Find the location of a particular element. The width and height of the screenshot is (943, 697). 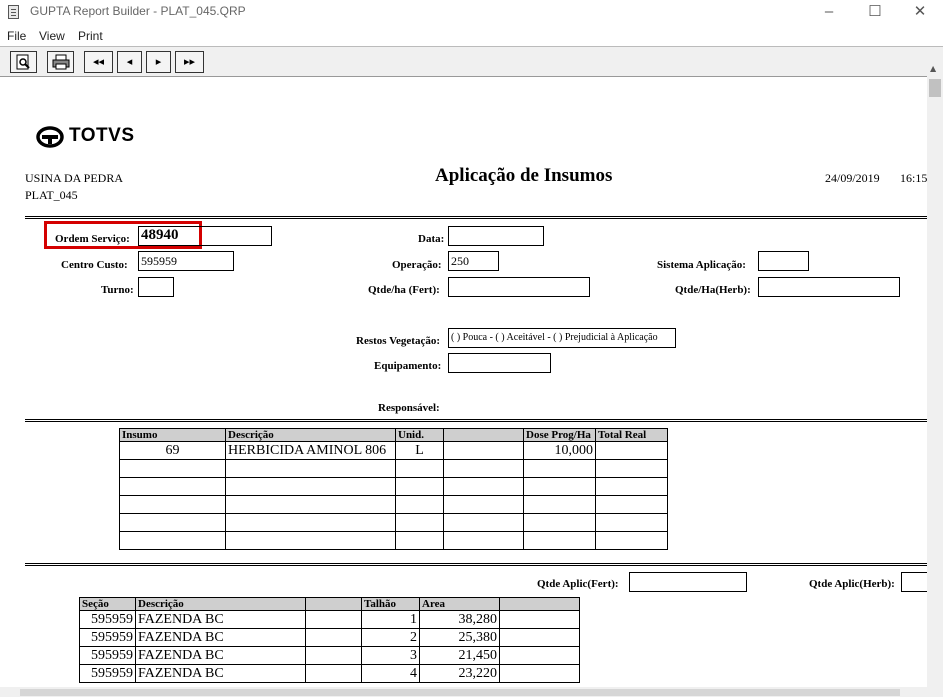

preview-button is located at coordinates (23, 62).